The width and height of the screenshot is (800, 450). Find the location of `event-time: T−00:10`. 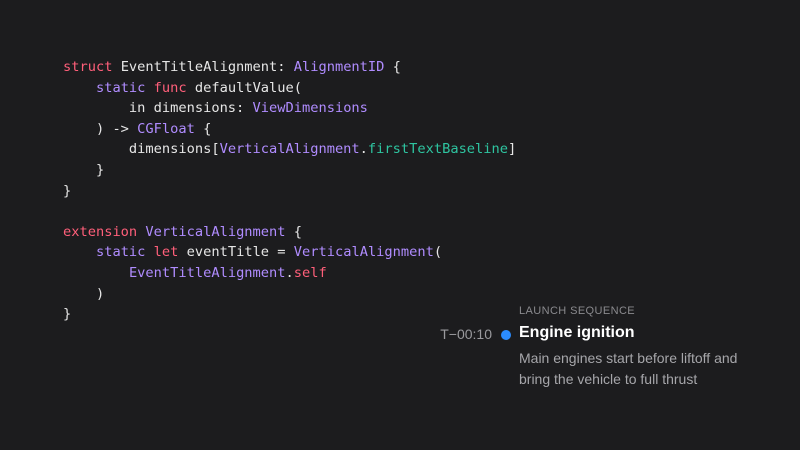

event-time: T−00:10 is located at coordinates (466, 334).